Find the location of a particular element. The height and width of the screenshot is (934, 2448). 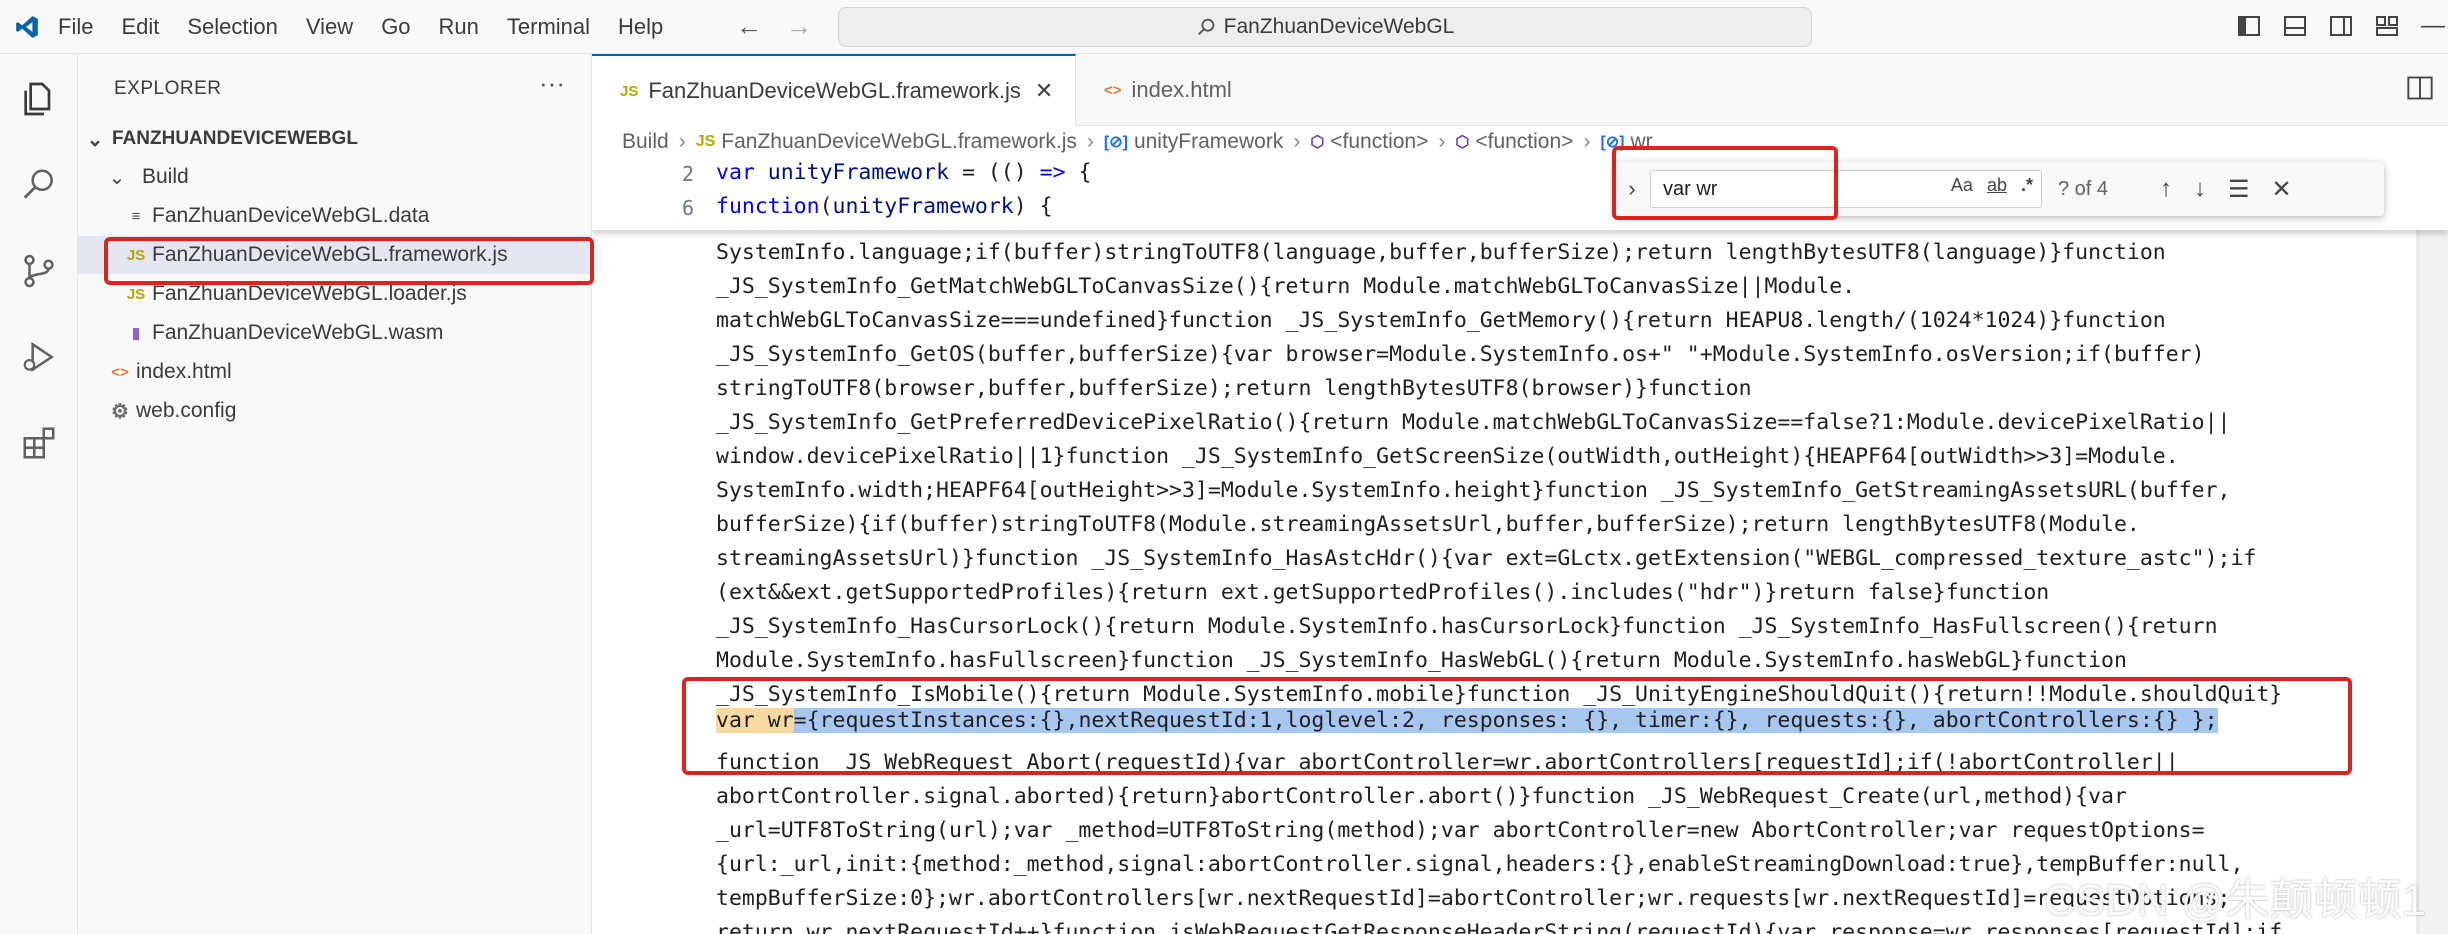

tree-item-label: index.html is located at coordinates (184, 371).